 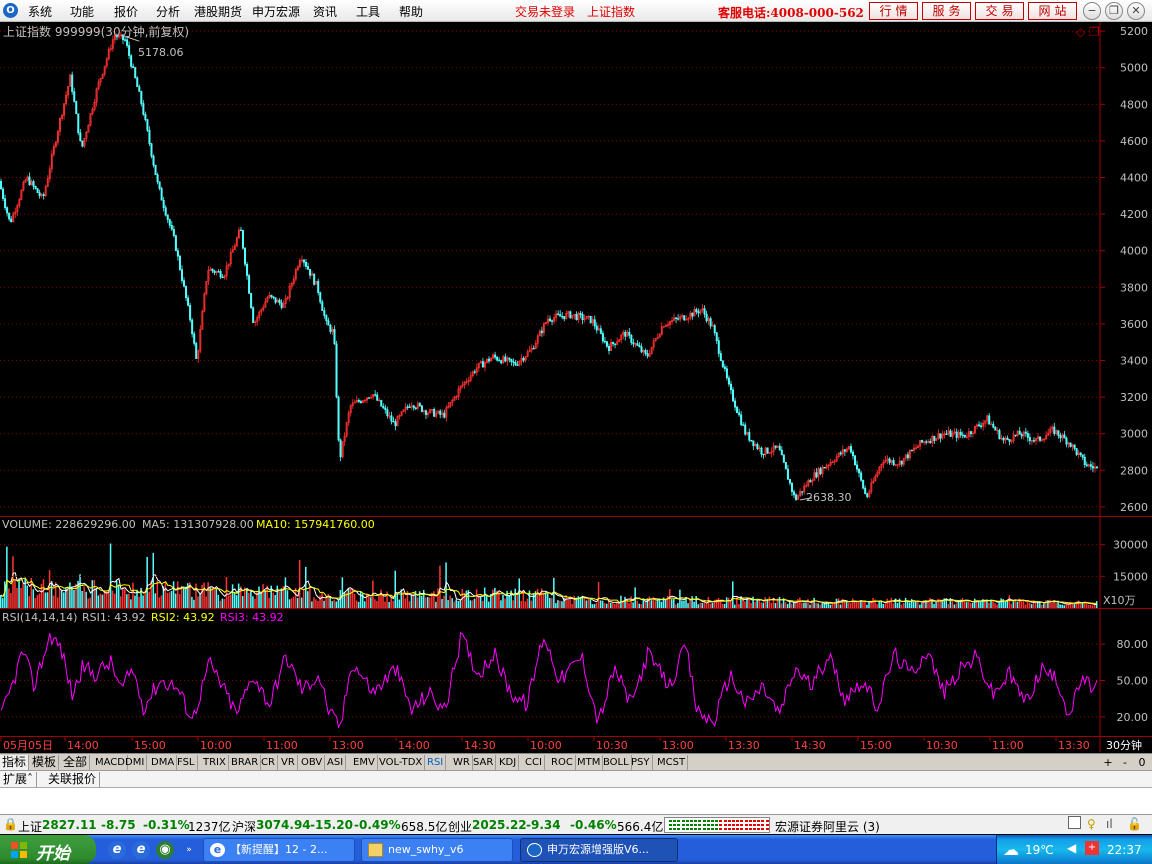 What do you see at coordinates (1039, 850) in the screenshot?
I see `temperature-label: 19℃` at bounding box center [1039, 850].